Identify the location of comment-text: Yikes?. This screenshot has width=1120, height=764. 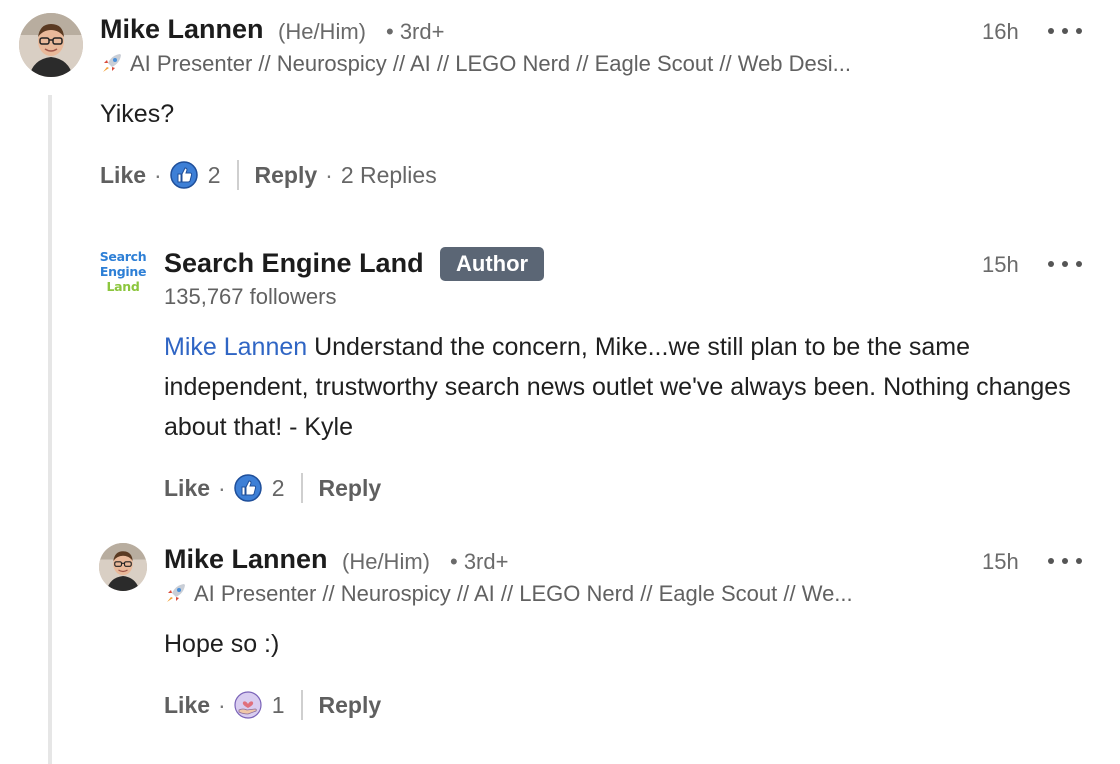
(137, 114).